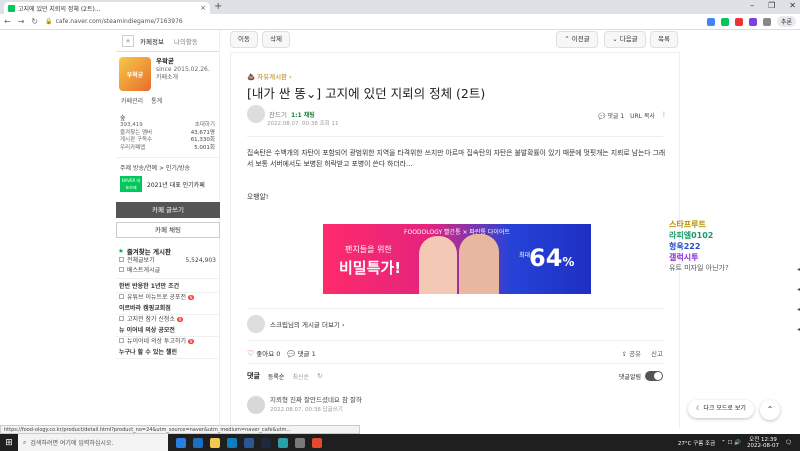 The image size is (800, 451). What do you see at coordinates (167, 271) in the screenshot?
I see `board-item: 베스트게시글` at bounding box center [167, 271].